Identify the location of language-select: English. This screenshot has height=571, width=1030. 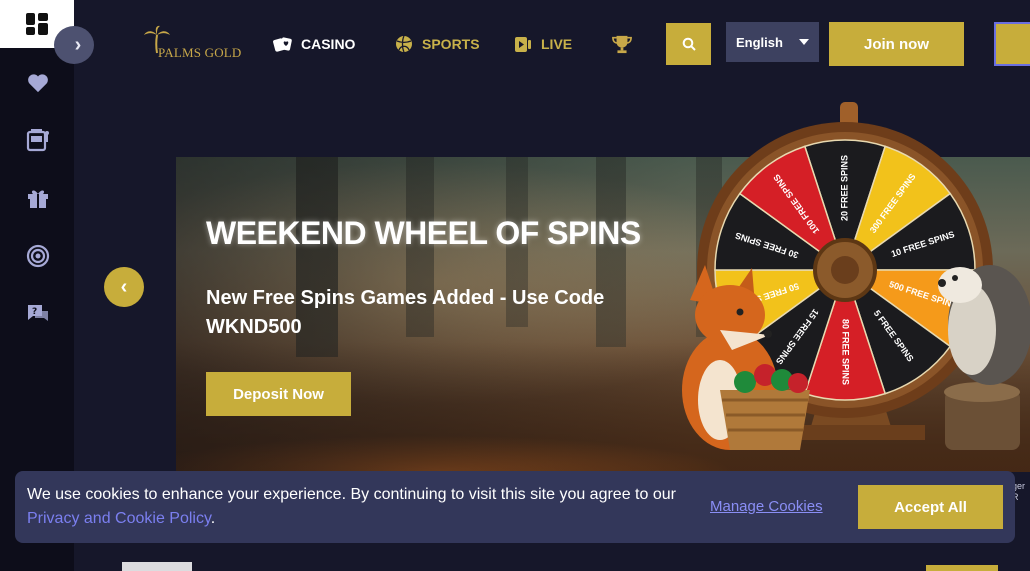
(772, 42).